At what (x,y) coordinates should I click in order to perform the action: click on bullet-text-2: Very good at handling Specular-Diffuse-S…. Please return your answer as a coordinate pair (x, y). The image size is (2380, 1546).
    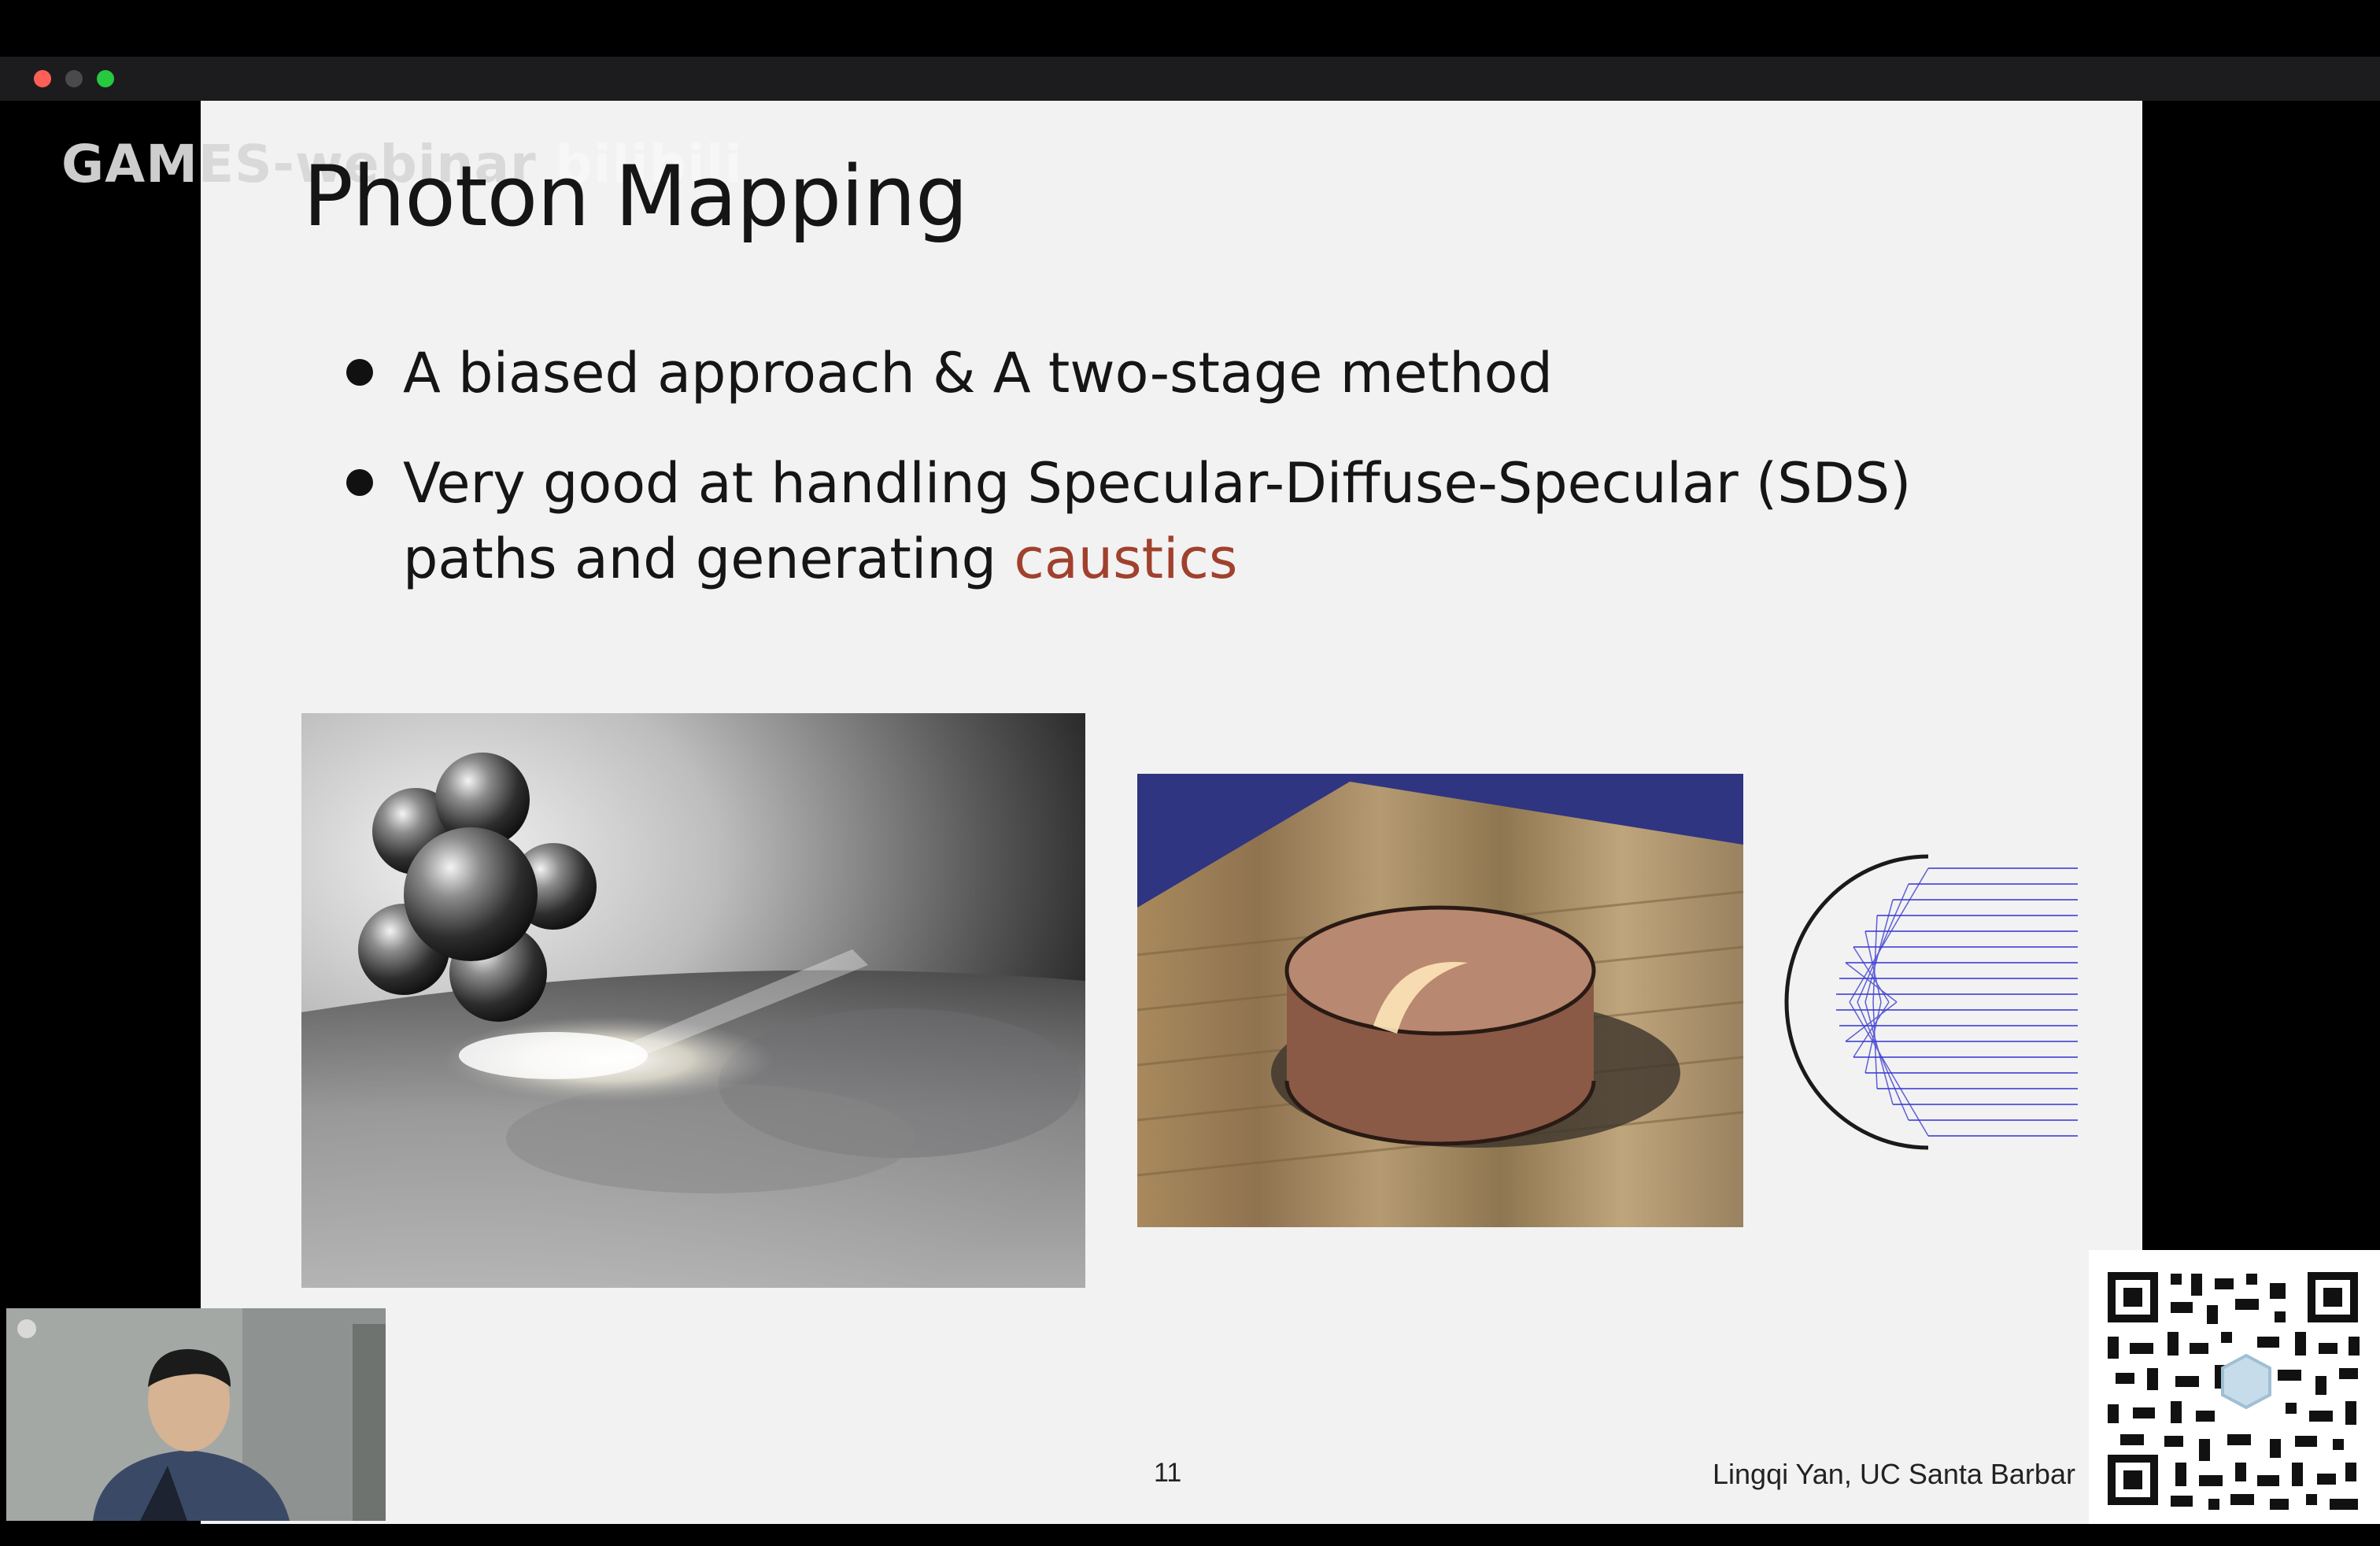
    Looking at the image, I should click on (1157, 521).